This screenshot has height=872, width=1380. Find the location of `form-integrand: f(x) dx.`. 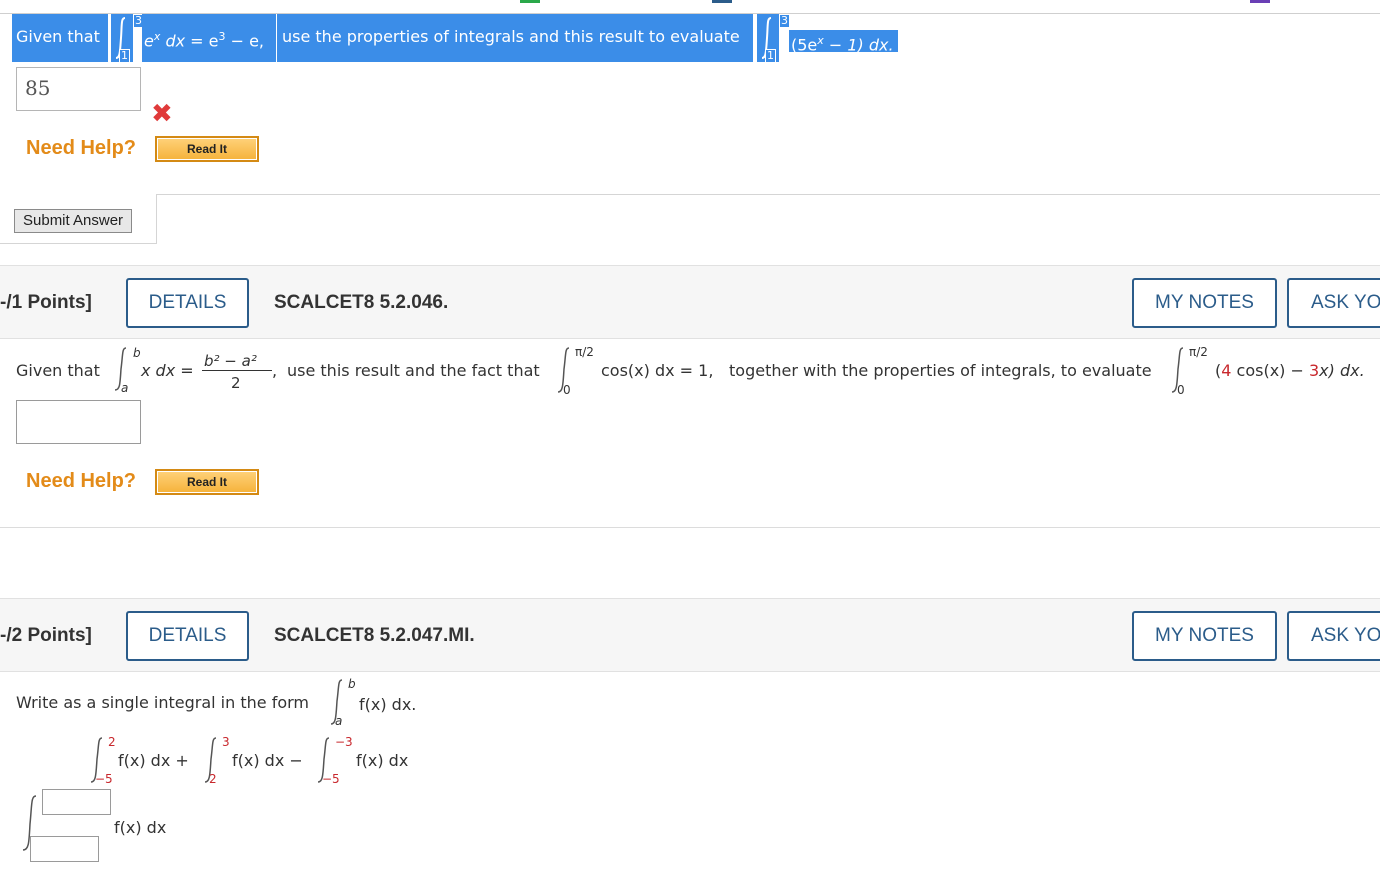

form-integrand: f(x) dx. is located at coordinates (388, 704).